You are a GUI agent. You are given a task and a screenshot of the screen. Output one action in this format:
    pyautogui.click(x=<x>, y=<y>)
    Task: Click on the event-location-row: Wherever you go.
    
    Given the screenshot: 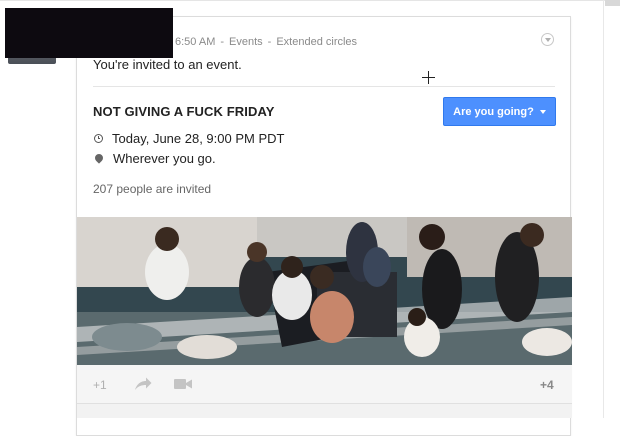 What is the action you would take?
    pyautogui.click(x=154, y=158)
    